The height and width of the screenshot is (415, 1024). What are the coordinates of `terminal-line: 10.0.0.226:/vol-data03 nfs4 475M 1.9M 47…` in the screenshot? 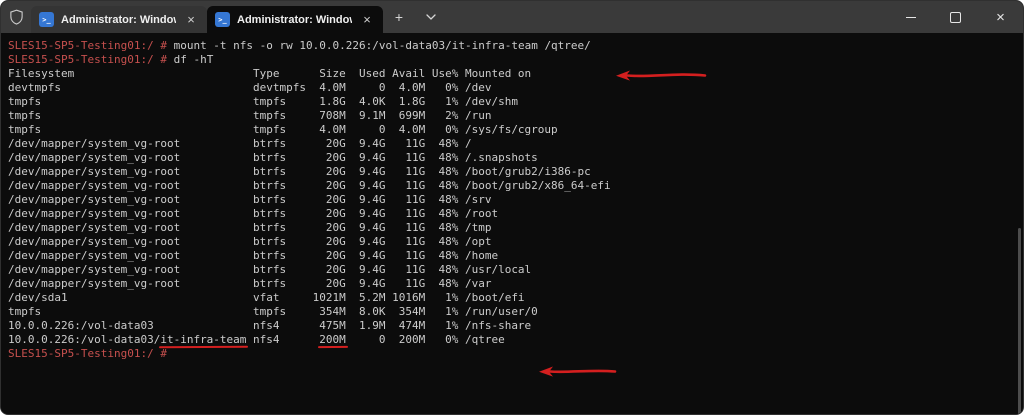 It's located at (270, 325).